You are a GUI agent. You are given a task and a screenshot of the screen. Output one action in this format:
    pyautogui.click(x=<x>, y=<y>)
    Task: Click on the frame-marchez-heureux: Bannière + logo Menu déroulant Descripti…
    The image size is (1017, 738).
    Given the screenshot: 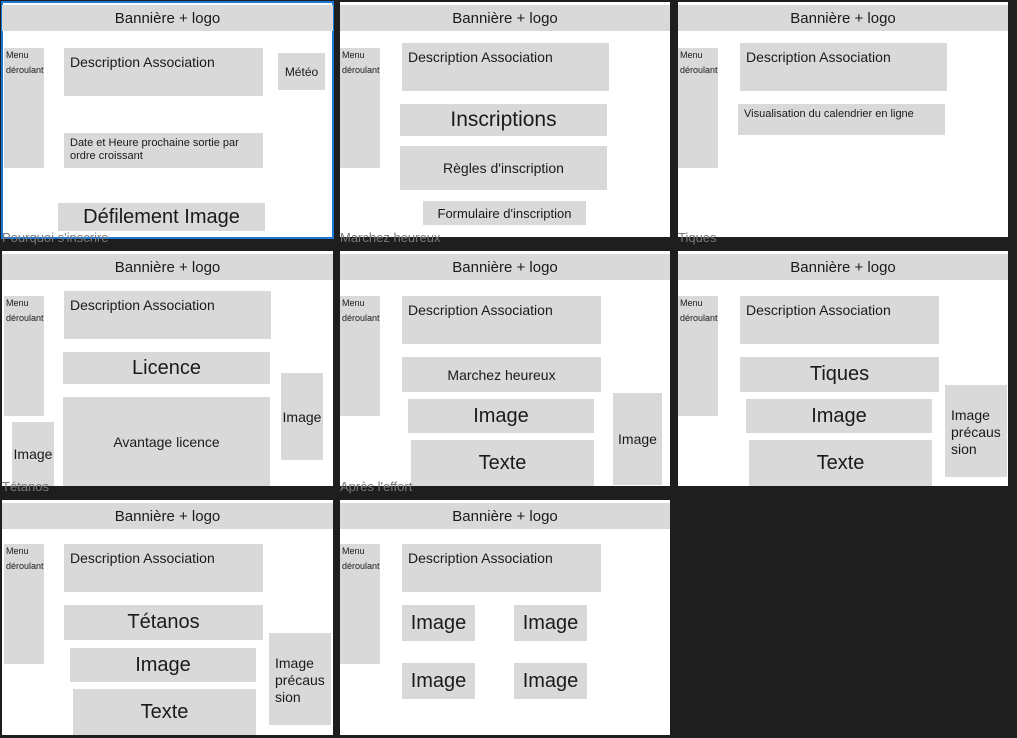 What is the action you would take?
    pyautogui.click(x=505, y=368)
    